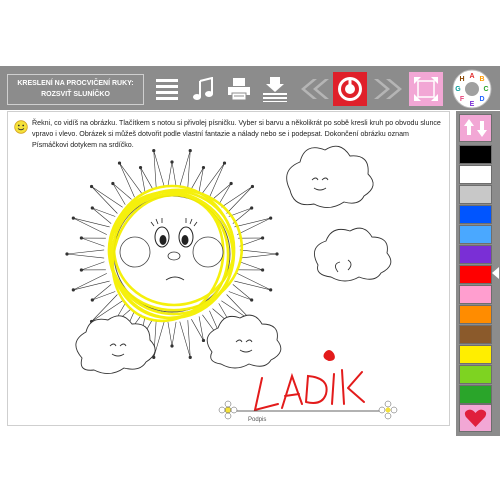 This screenshot has width=500, height=500. I want to click on flower-left-icon, so click(228, 410).